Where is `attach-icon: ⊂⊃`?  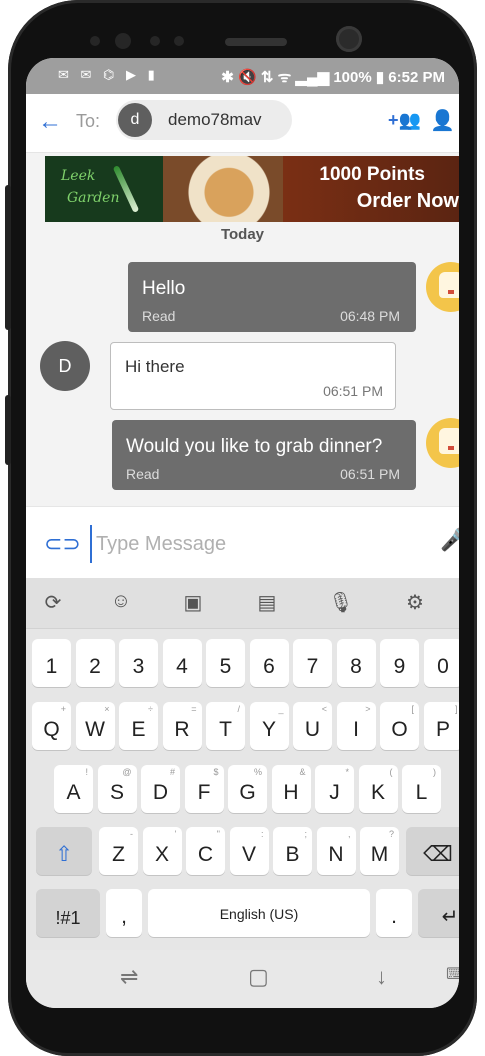 attach-icon: ⊂⊃ is located at coordinates (62, 544).